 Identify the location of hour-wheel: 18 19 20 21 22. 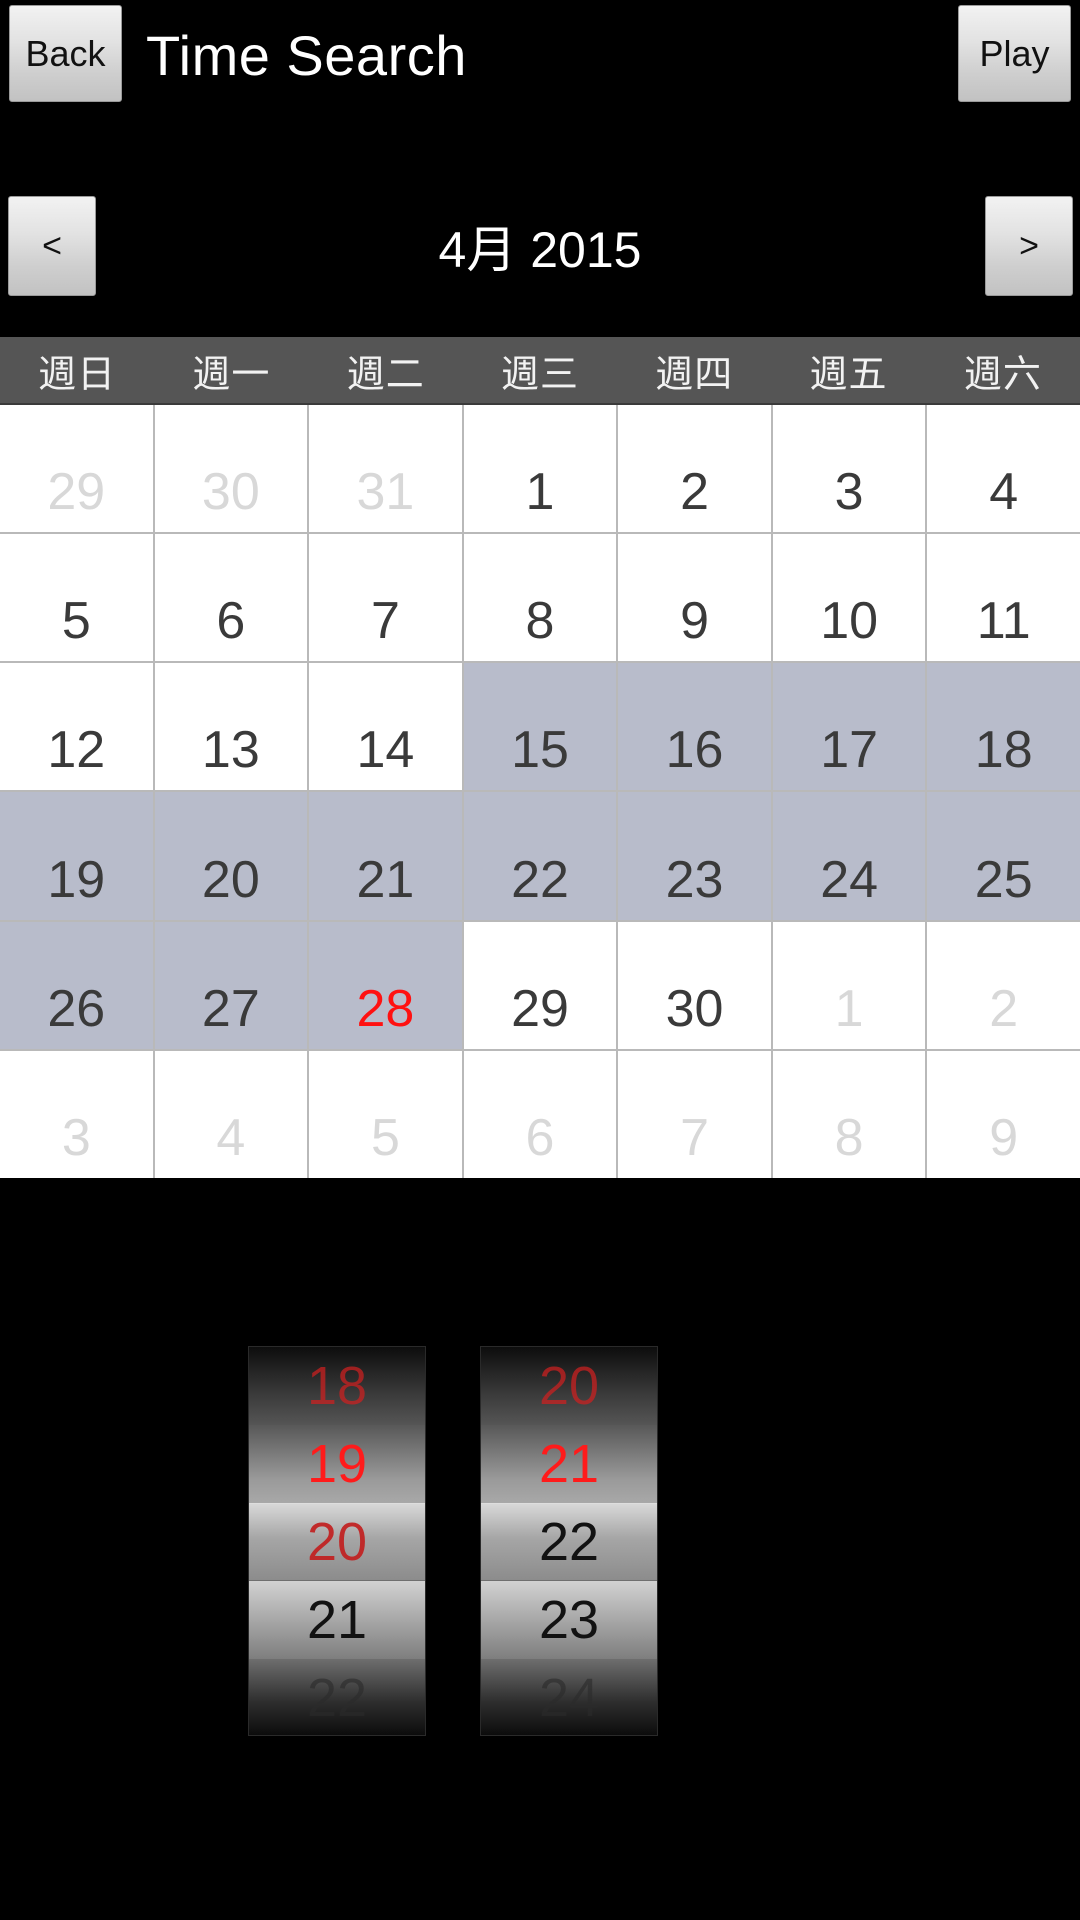
(337, 1541).